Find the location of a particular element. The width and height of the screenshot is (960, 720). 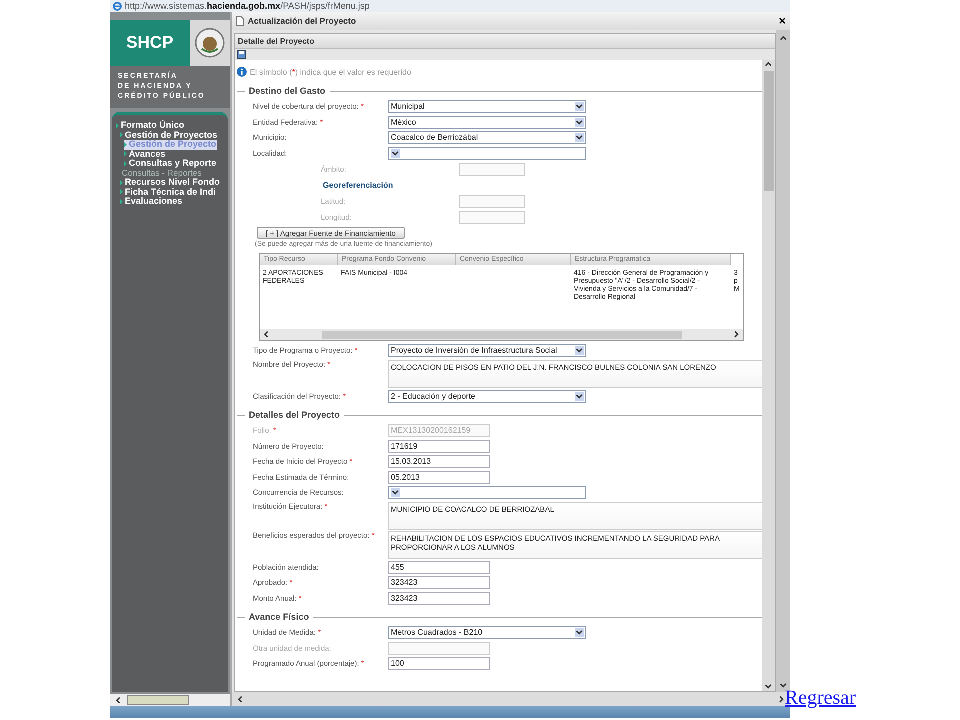

menu-item: Evaluaciones is located at coordinates (174, 201).